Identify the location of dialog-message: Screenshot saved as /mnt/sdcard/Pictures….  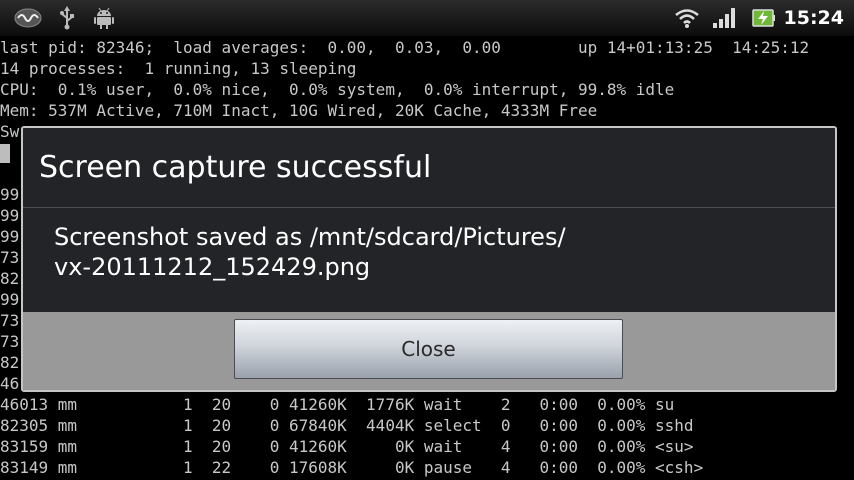
(404, 252).